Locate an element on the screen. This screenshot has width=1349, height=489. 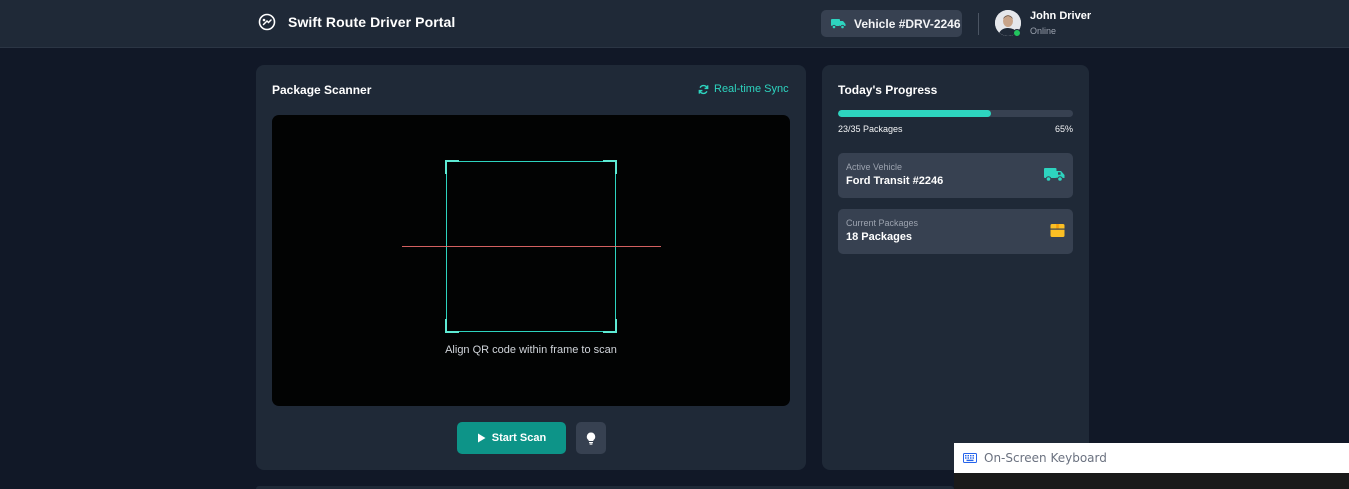
packages-progress-text: 23/35 Packages is located at coordinates (870, 129).